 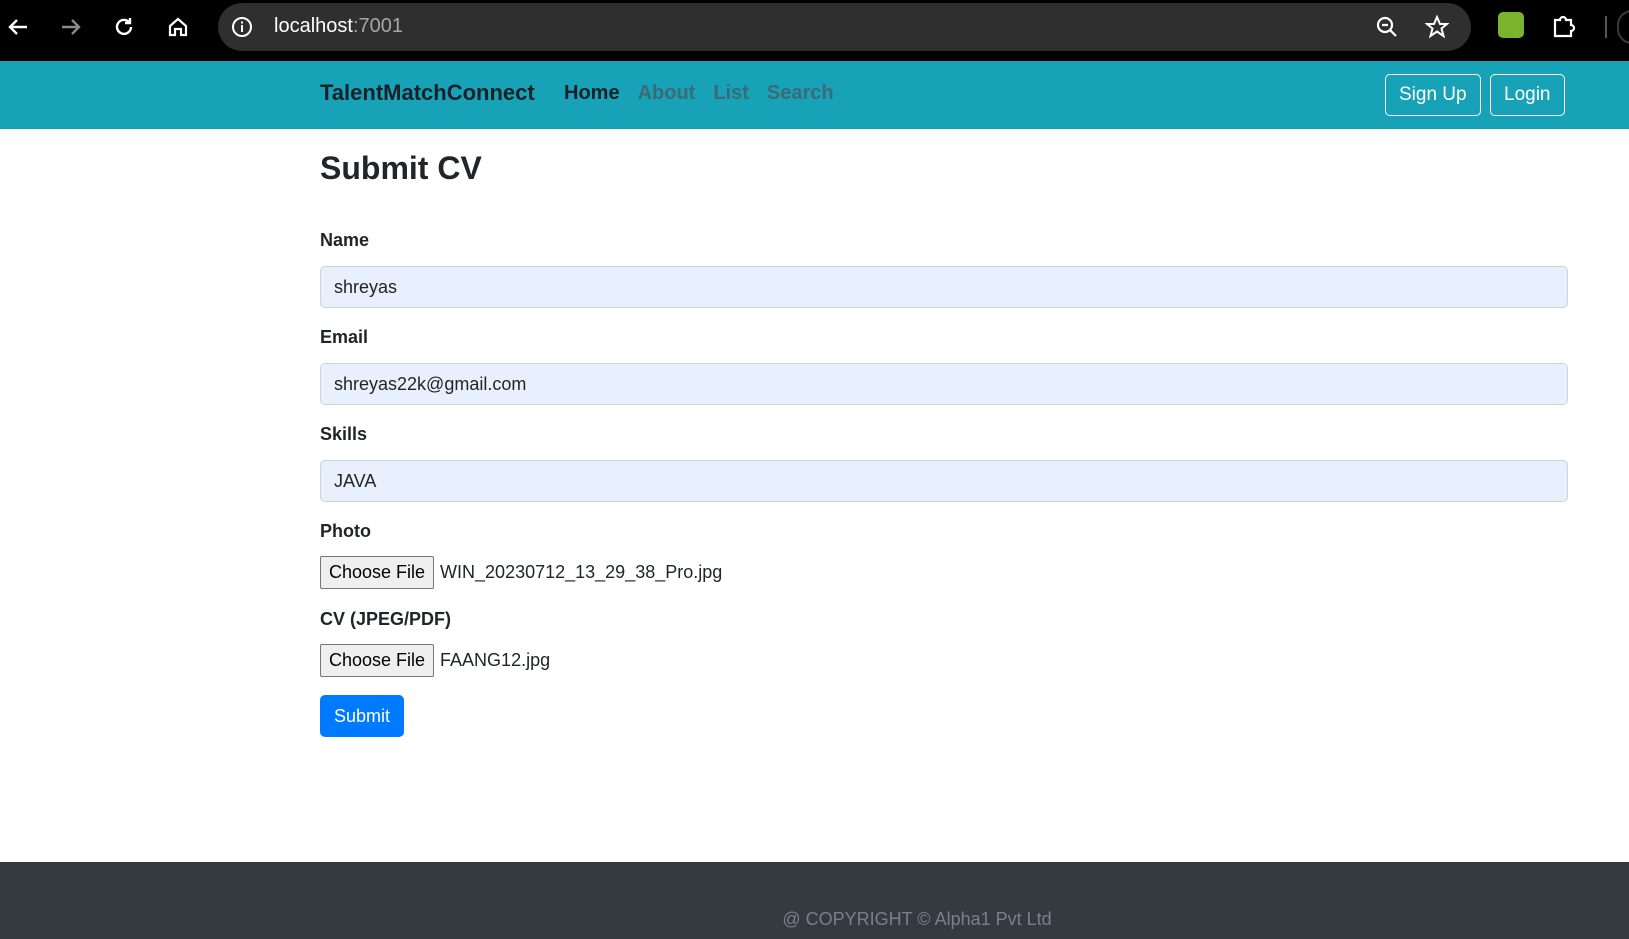 What do you see at coordinates (345, 531) in the screenshot?
I see `photo-label: Photo` at bounding box center [345, 531].